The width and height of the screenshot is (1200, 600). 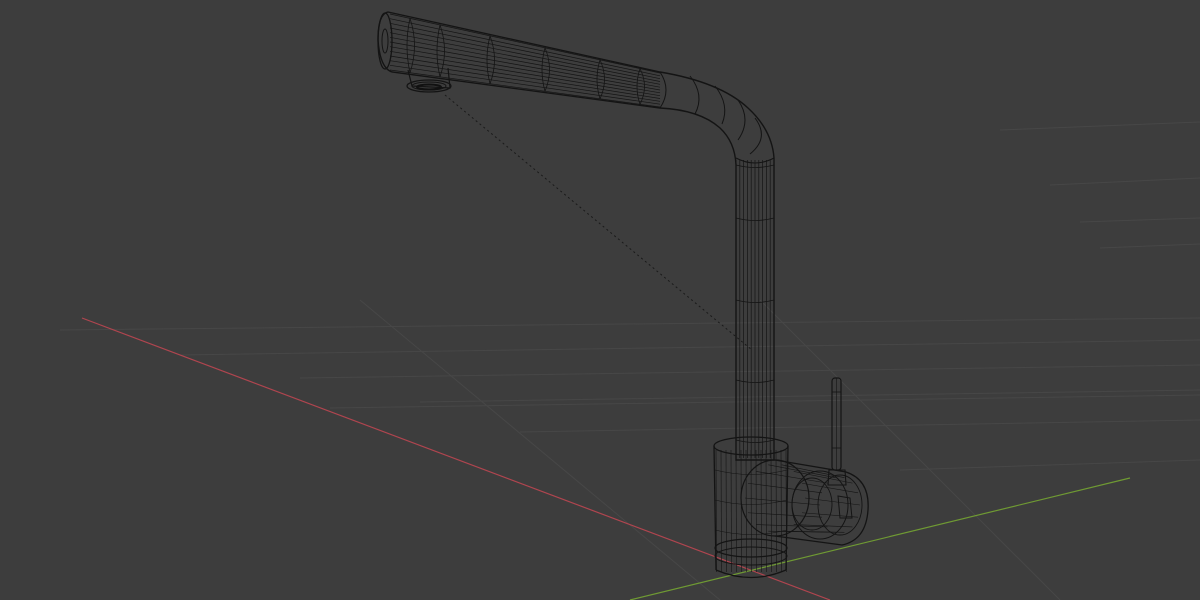 I want to click on spout-end-inner, so click(x=385, y=41).